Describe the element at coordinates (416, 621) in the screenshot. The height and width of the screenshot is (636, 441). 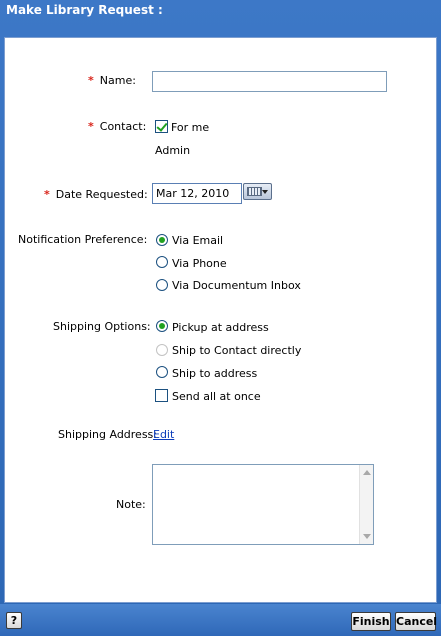
I see `cancel-button: Cancel` at that location.